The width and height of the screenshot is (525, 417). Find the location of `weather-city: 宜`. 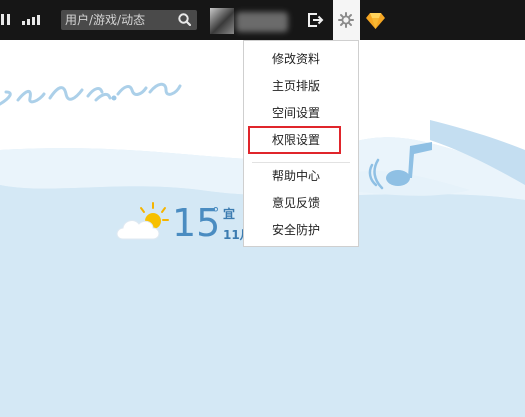

weather-city: 宜 is located at coordinates (229, 214).